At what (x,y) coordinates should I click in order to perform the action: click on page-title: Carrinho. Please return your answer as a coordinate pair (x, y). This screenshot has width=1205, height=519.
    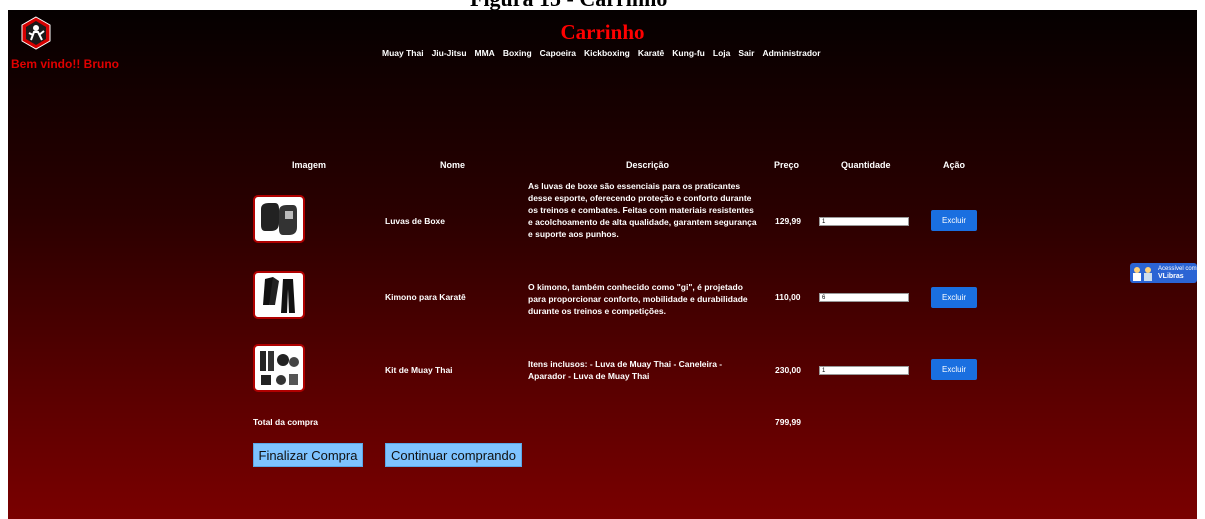
    Looking at the image, I should click on (602, 32).